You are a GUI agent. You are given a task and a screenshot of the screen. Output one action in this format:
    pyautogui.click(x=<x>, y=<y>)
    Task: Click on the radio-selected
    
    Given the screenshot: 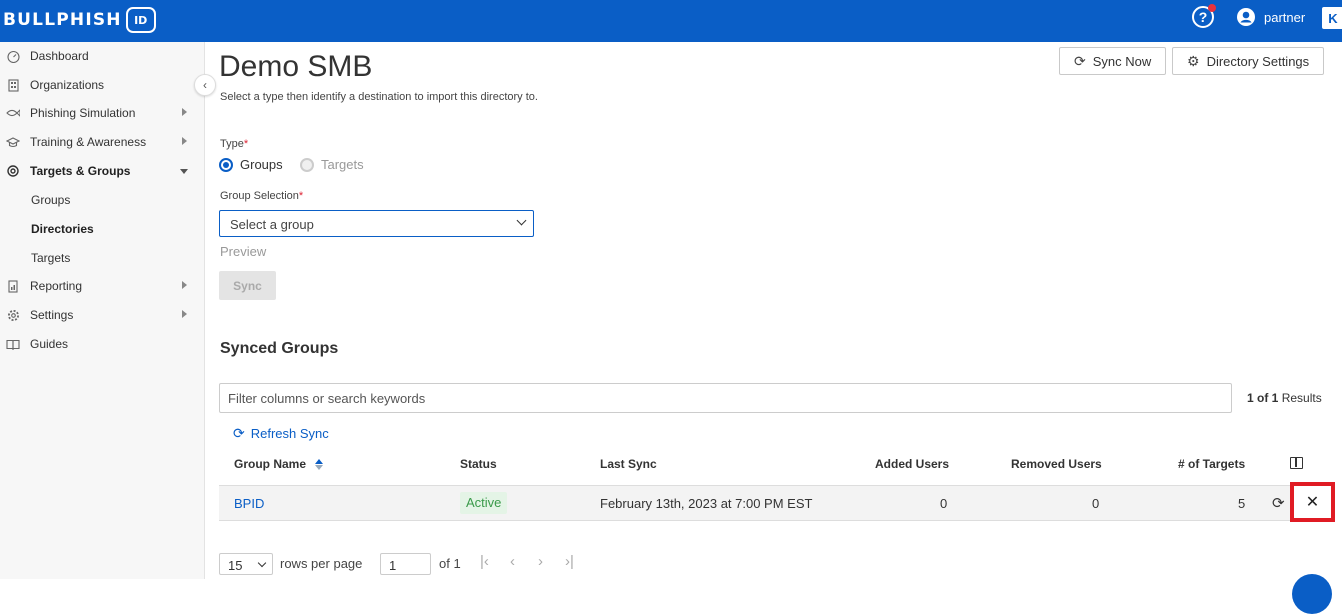 What is the action you would take?
    pyautogui.click(x=226, y=164)
    